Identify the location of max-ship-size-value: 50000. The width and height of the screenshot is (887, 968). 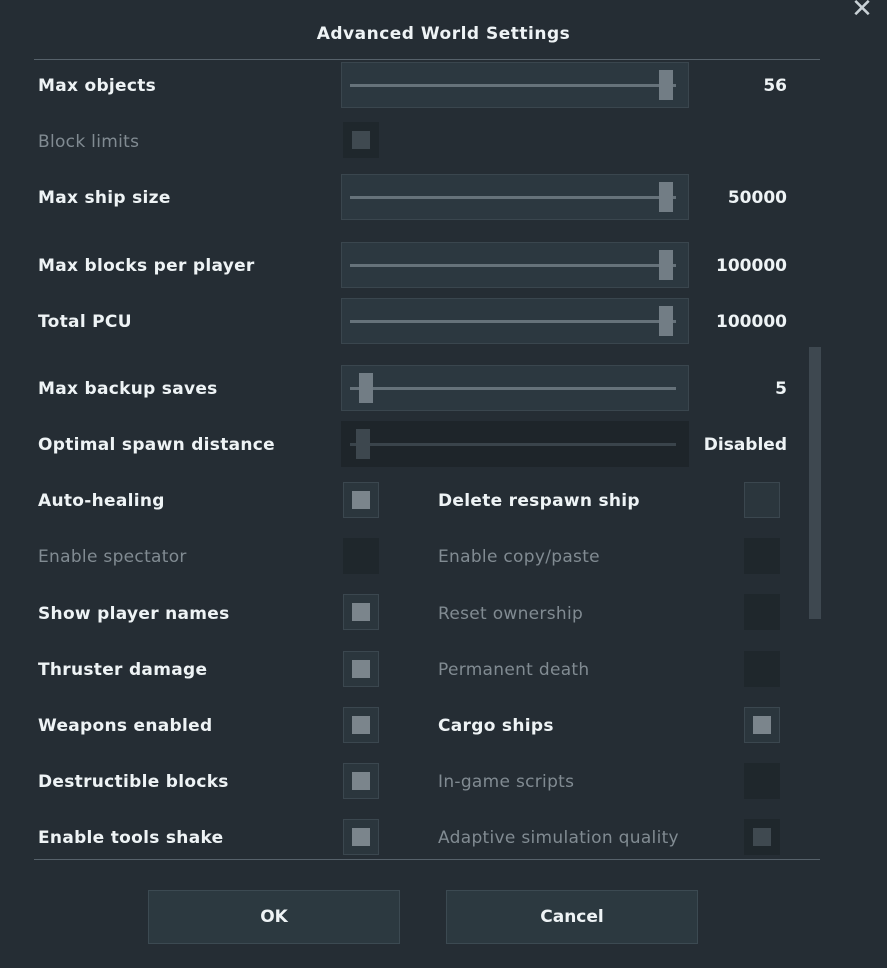
(757, 198).